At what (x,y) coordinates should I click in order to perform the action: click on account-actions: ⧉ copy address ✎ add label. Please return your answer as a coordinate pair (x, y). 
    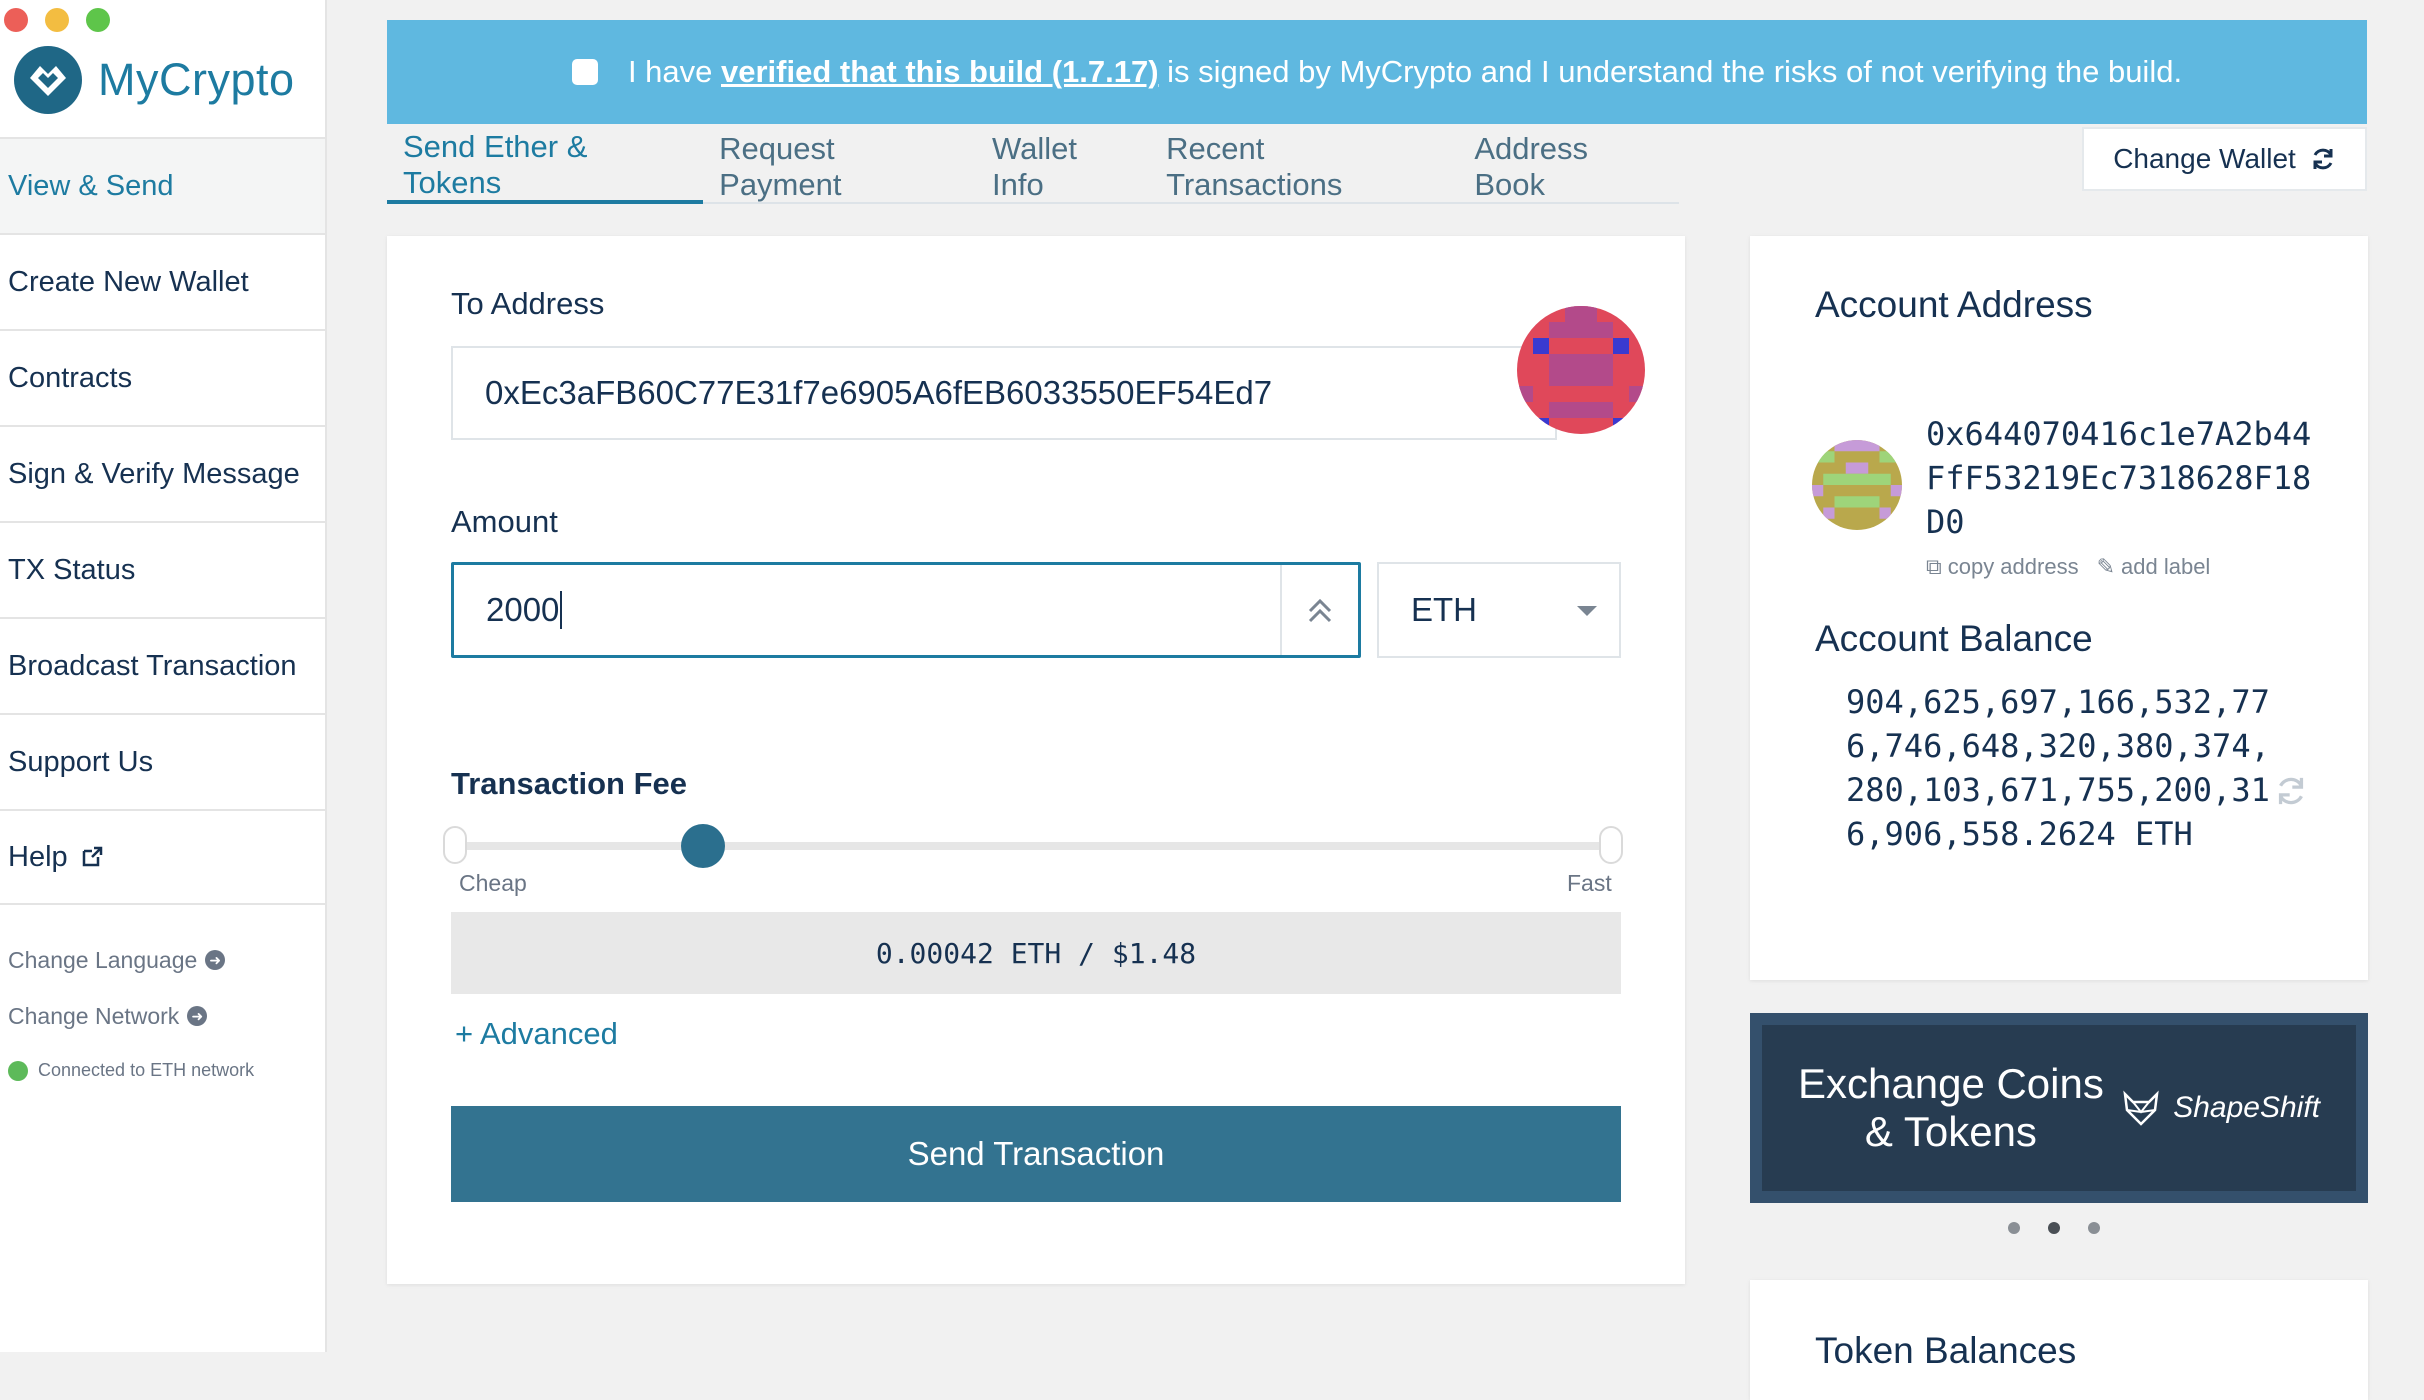
    Looking at the image, I should click on (2068, 567).